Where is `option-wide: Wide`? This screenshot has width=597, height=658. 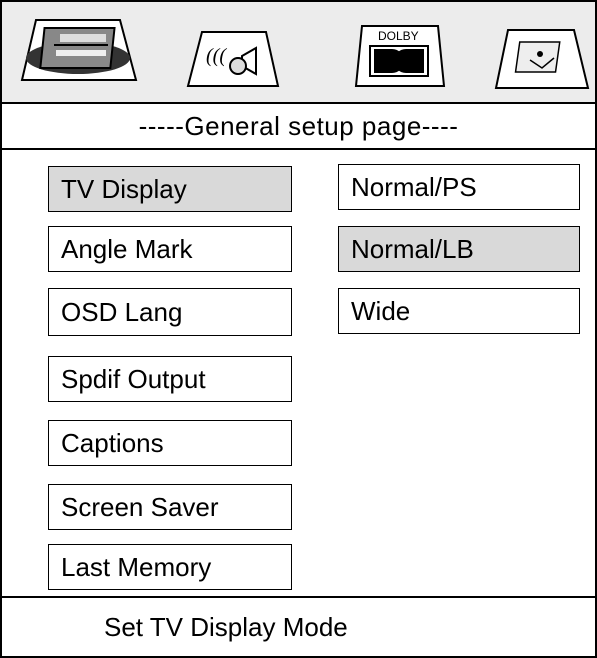 option-wide: Wide is located at coordinates (459, 311).